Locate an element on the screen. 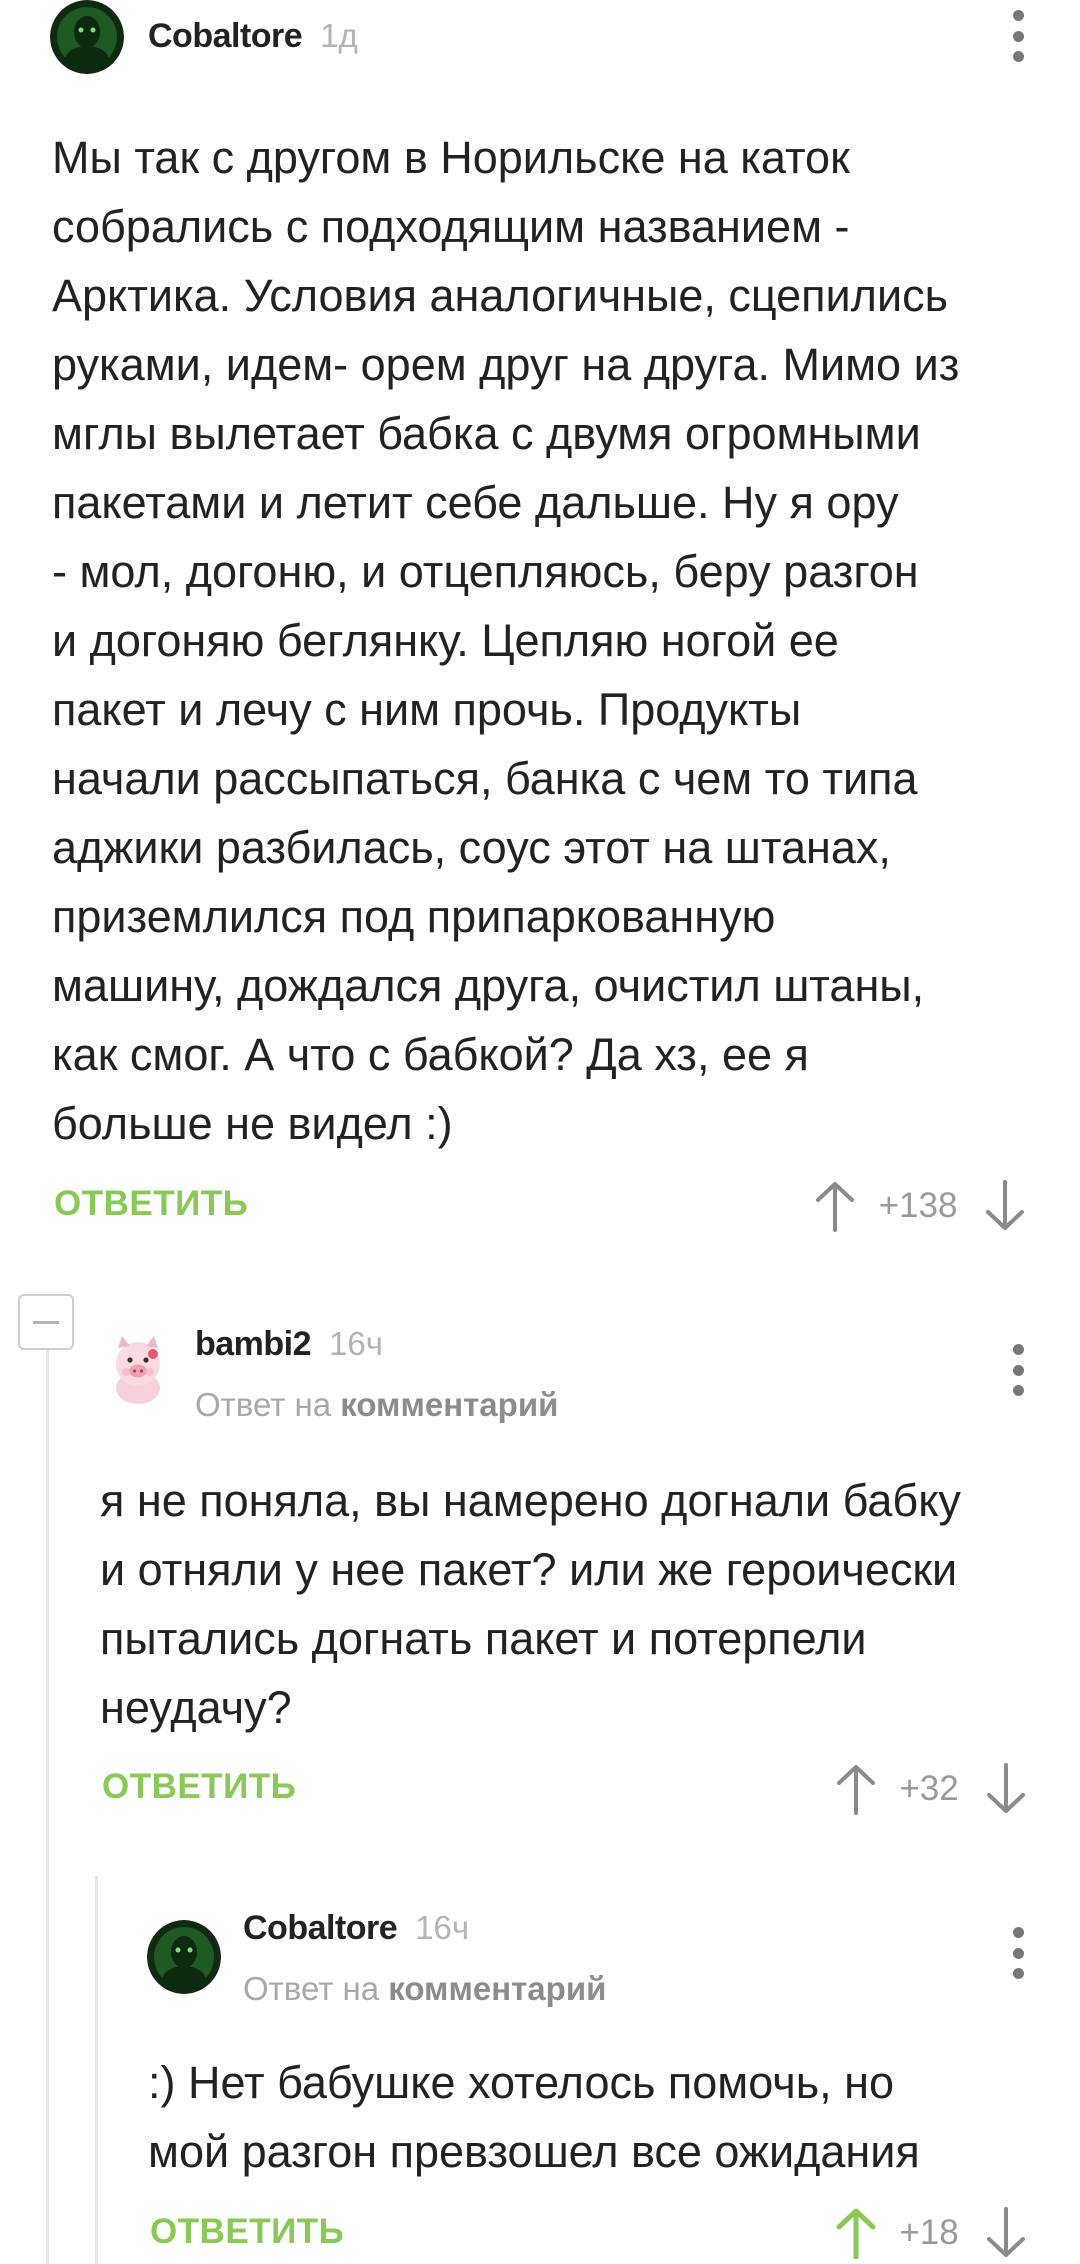  score: +32 is located at coordinates (929, 1788).